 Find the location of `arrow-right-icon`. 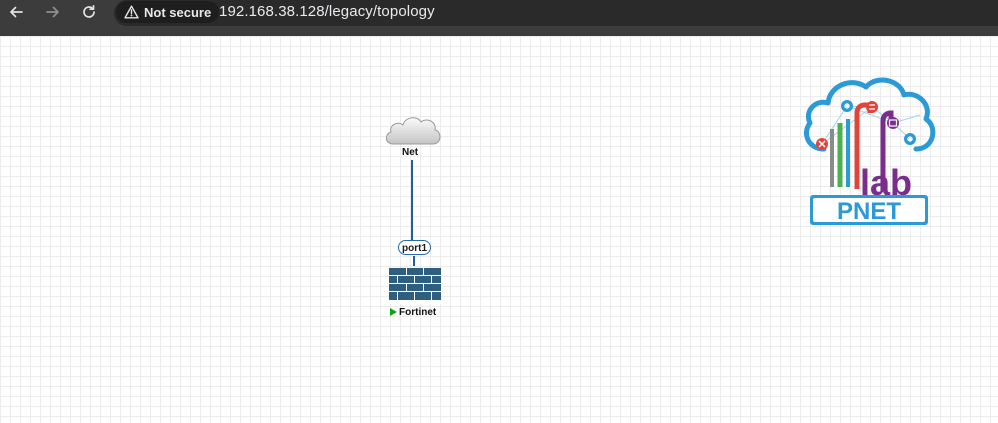

arrow-right-icon is located at coordinates (52, 12).